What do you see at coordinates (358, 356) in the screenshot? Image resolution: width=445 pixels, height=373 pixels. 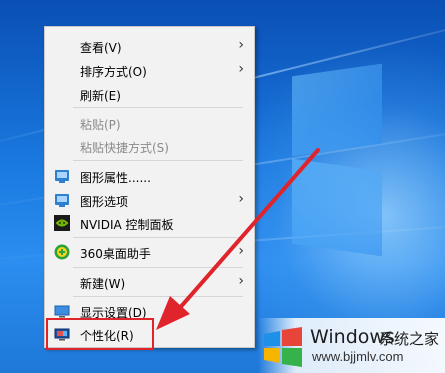 I see `watermark-url: www.bjjmlv.com` at bounding box center [358, 356].